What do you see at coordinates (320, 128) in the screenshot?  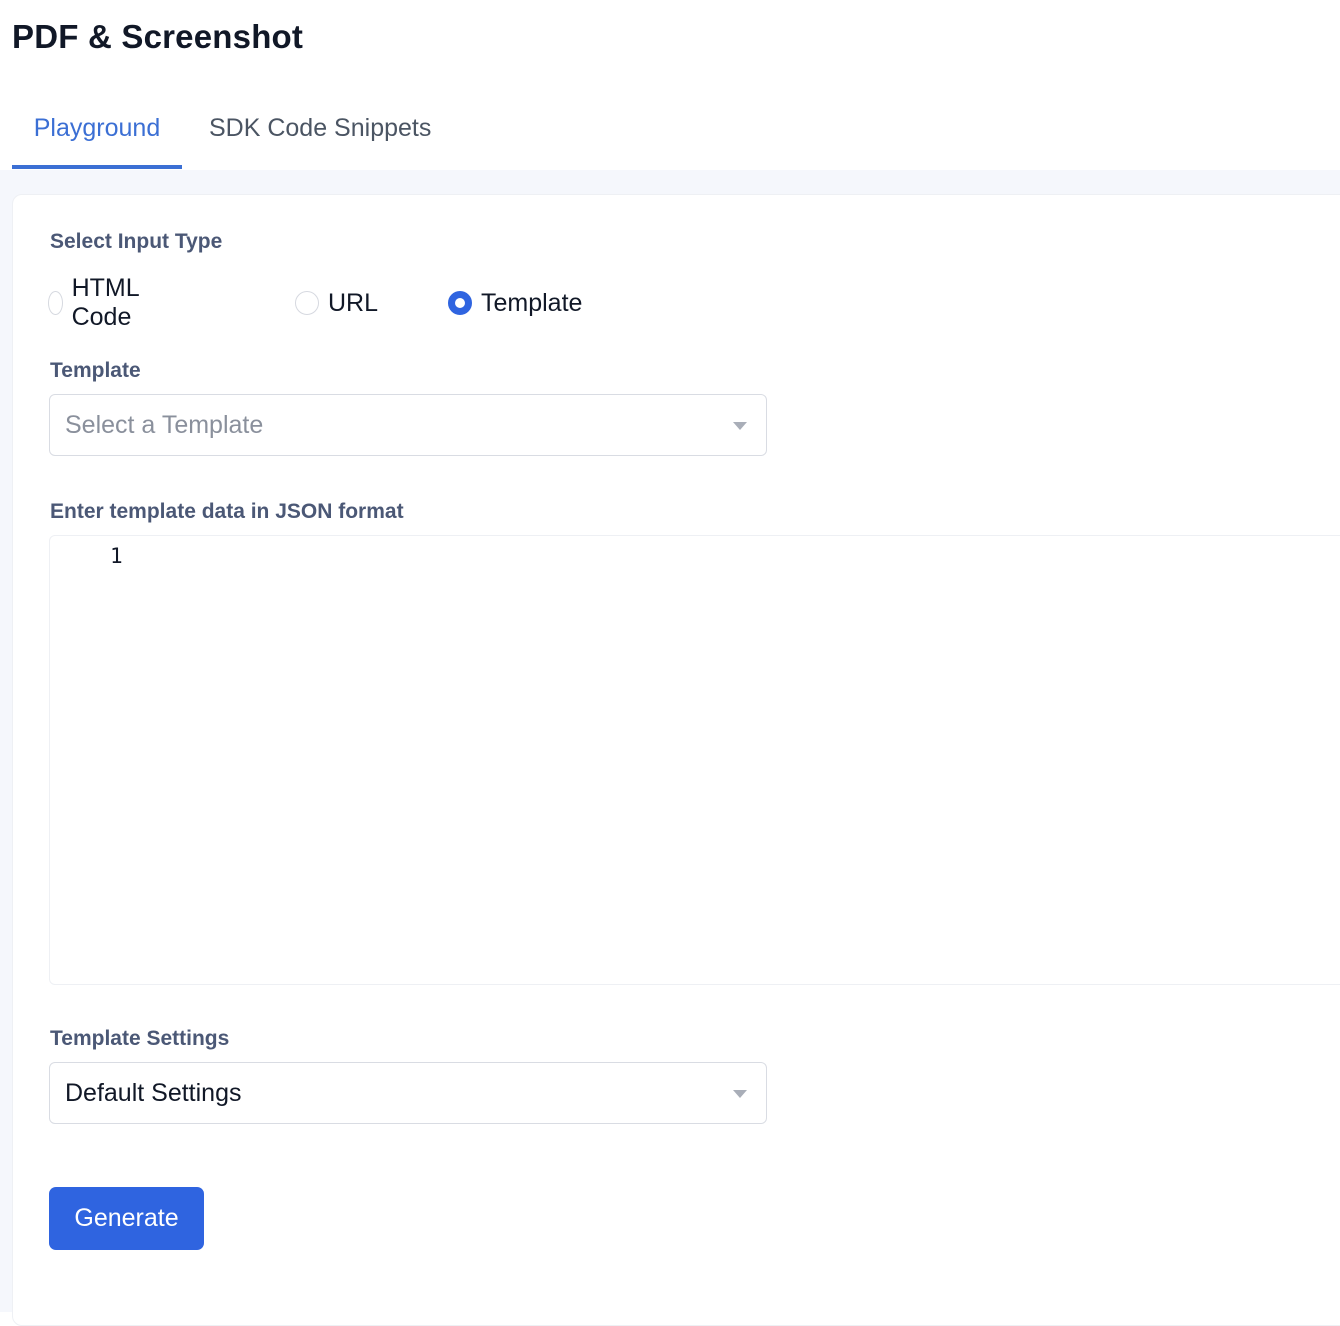 I see `tab-sdk-code-snippets: SDK Code Snippets` at bounding box center [320, 128].